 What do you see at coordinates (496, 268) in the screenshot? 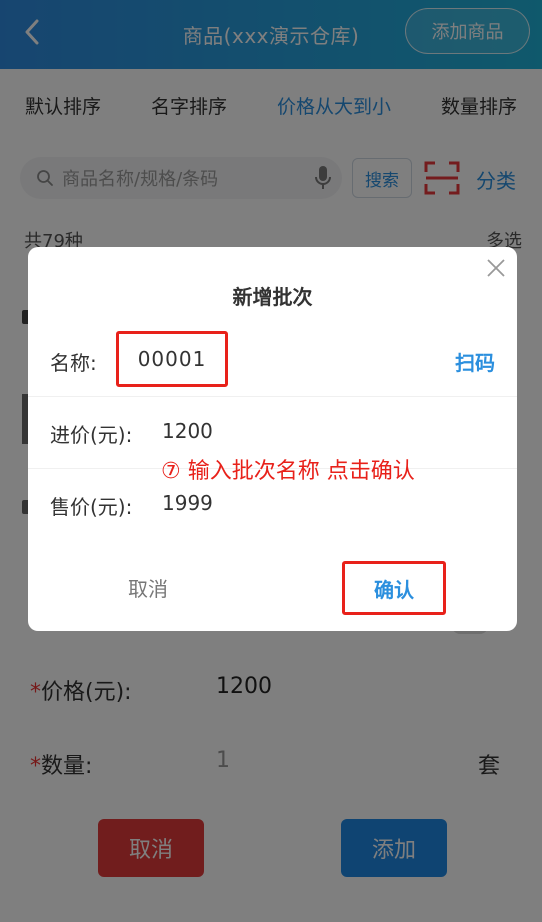
I see `close-icon` at bounding box center [496, 268].